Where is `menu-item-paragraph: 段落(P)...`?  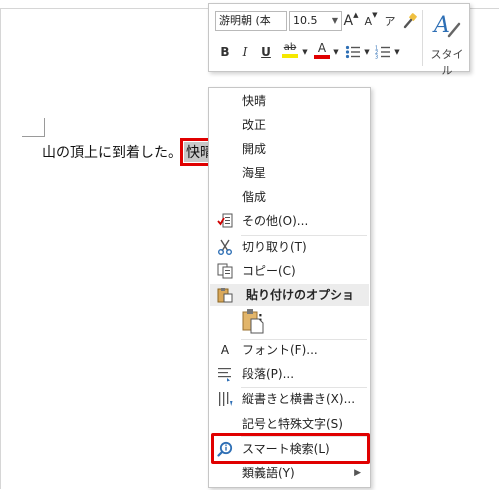 menu-item-paragraph: 段落(P)... is located at coordinates (289, 374).